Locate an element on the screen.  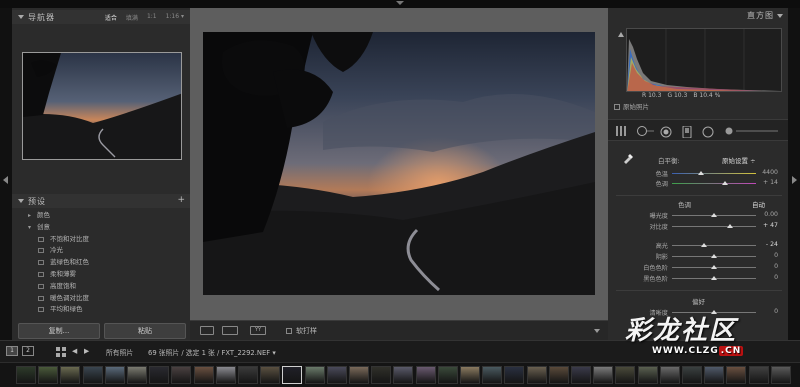
navigator-header: 导航器 适合 填满 1:1 1:16 ▾ is located at coordinates (101, 17).